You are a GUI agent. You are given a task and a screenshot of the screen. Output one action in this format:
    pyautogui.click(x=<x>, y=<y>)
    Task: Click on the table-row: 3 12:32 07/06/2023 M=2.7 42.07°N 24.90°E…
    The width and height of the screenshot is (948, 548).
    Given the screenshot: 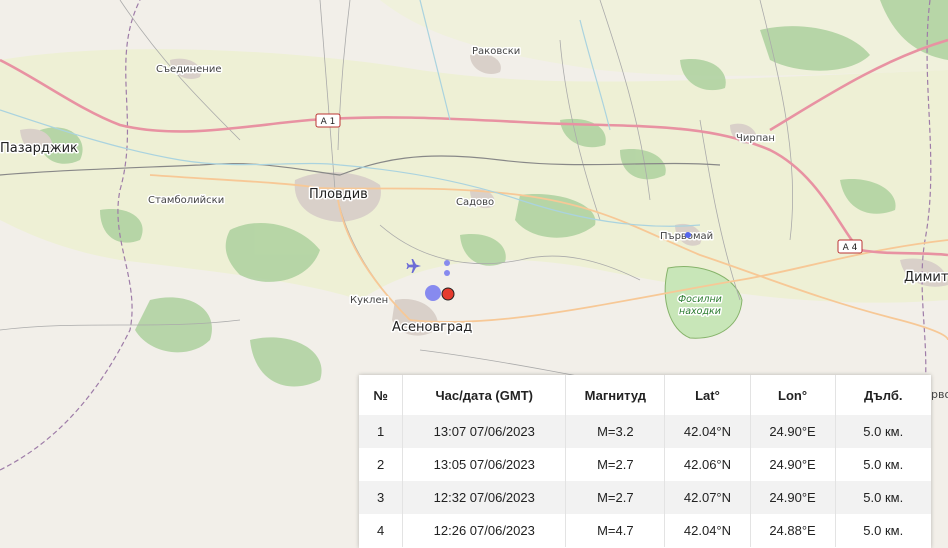 What is the action you would take?
    pyautogui.click(x=645, y=497)
    